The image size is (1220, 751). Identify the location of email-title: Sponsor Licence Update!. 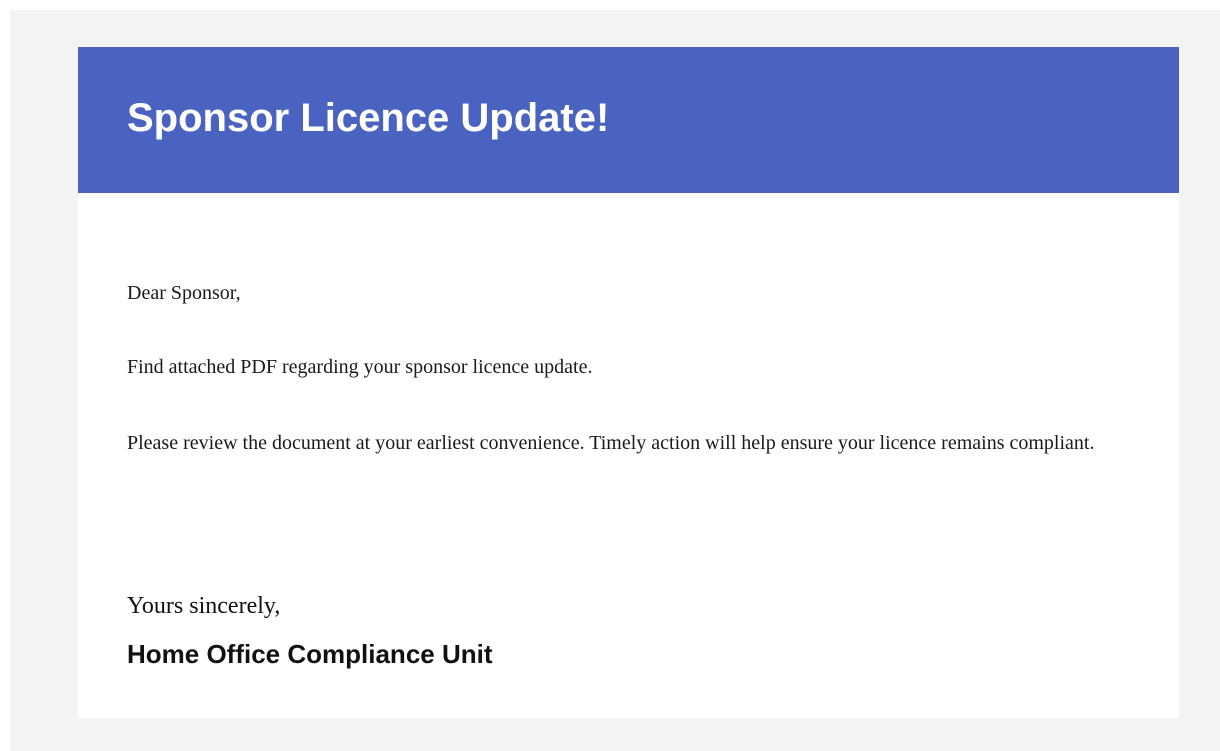
(368, 118).